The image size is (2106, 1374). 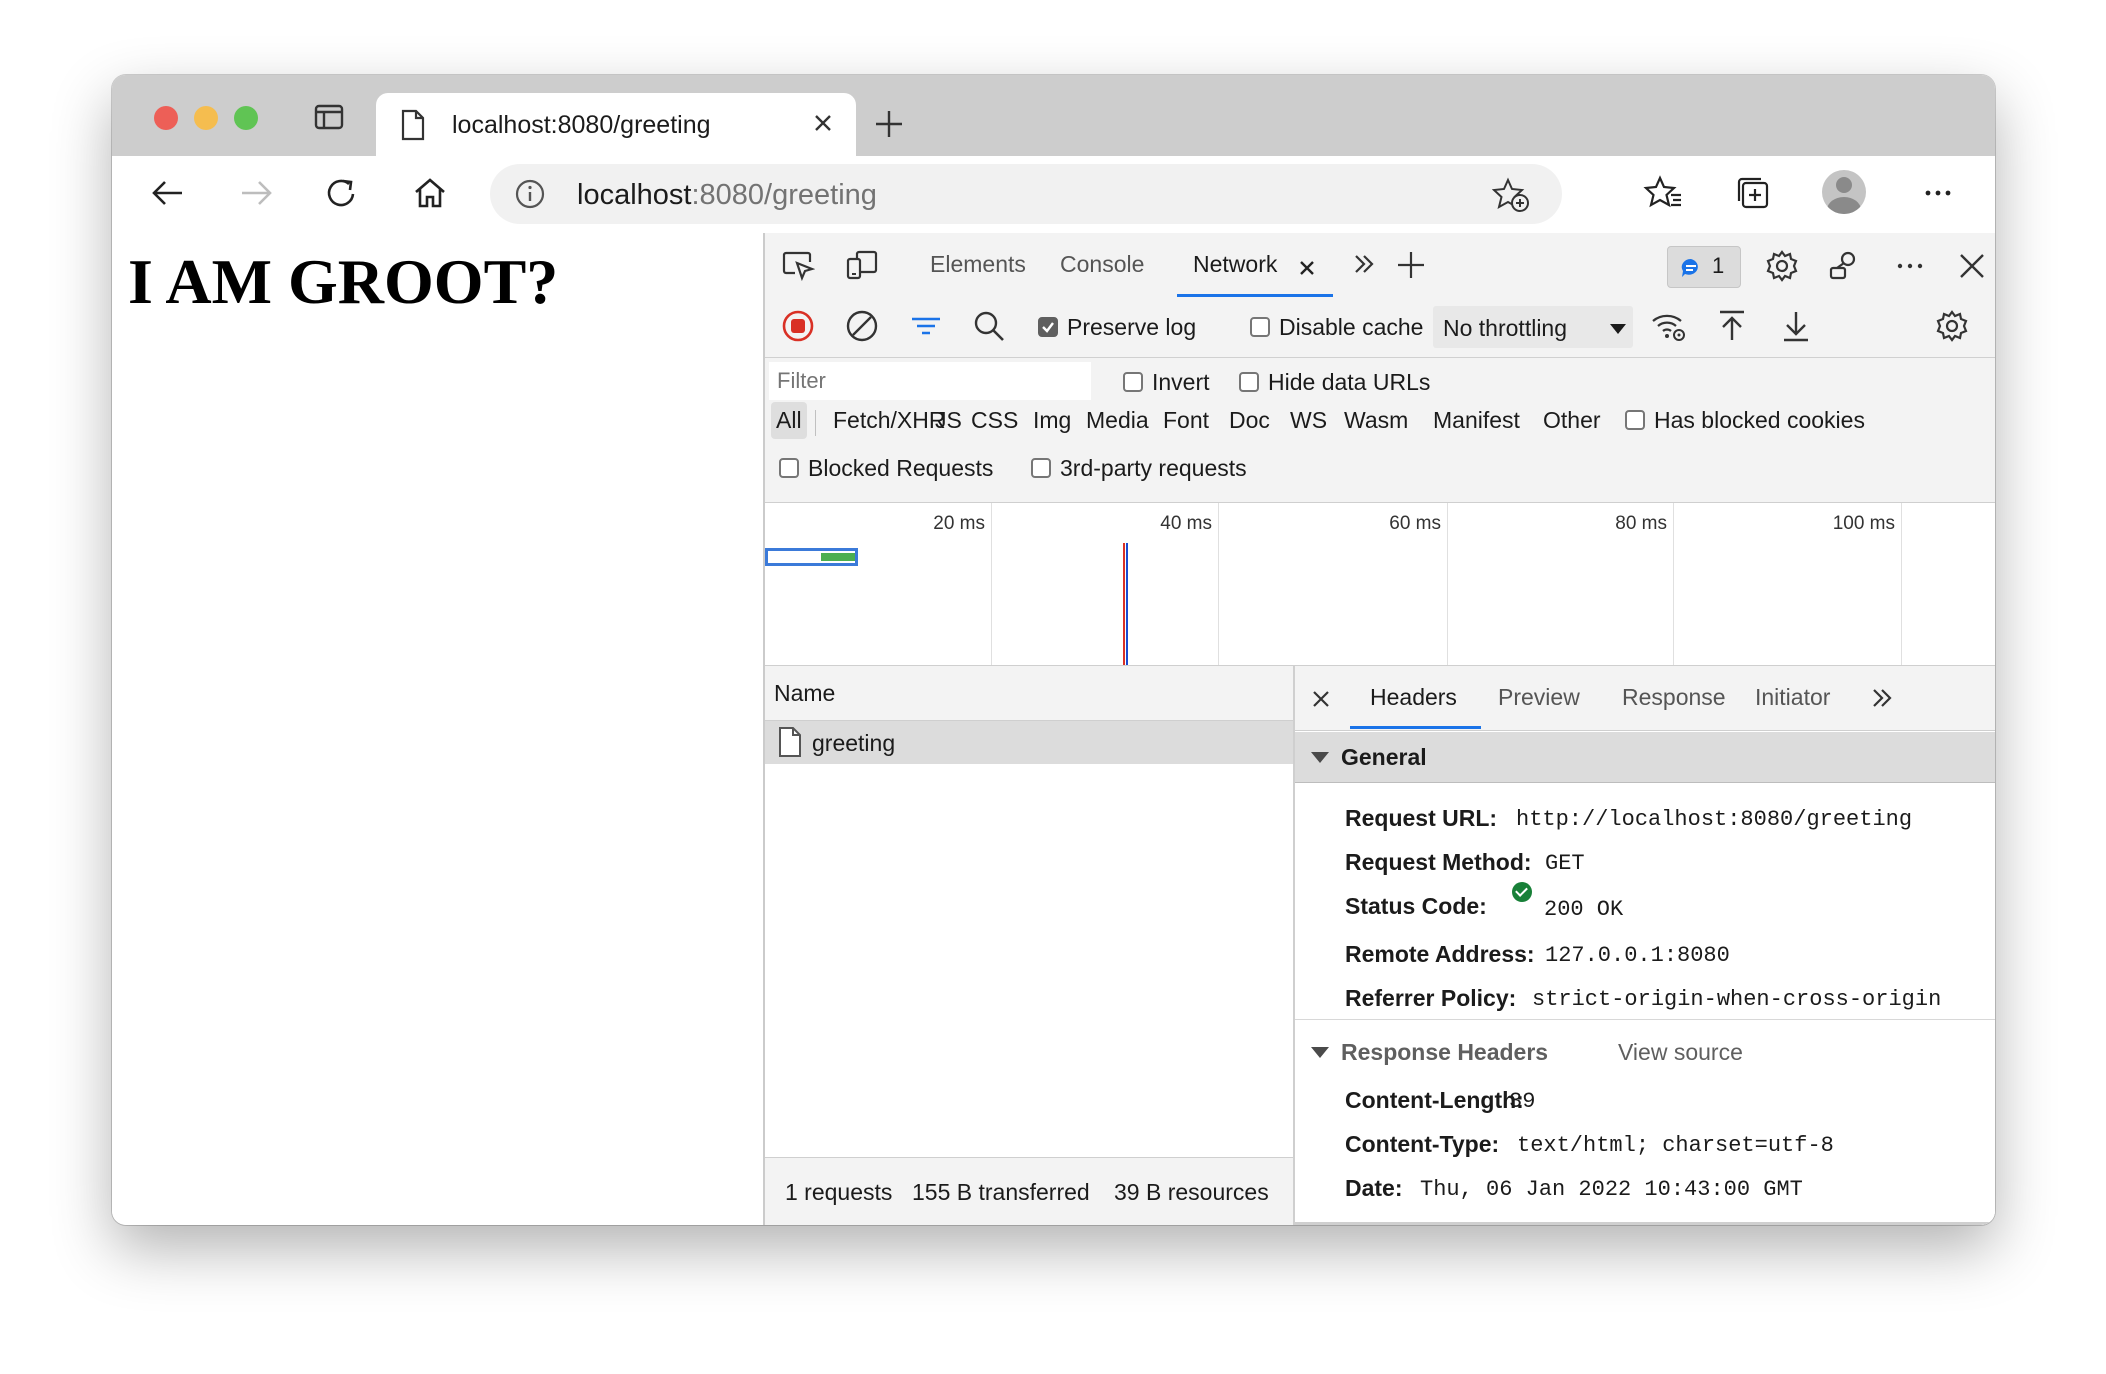 What do you see at coordinates (1041, 468) in the screenshot?
I see `third-party-requests-checkbox` at bounding box center [1041, 468].